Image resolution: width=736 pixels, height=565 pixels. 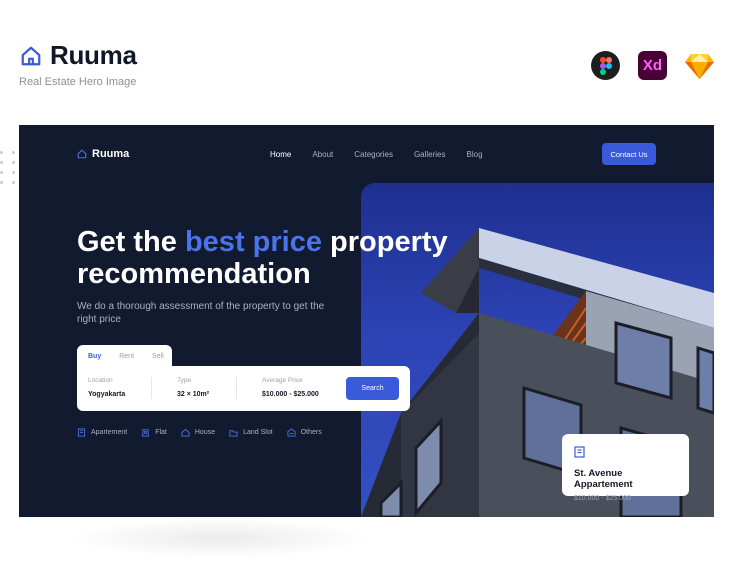 I want to click on nav-logo: Ruuma, so click(x=103, y=154).